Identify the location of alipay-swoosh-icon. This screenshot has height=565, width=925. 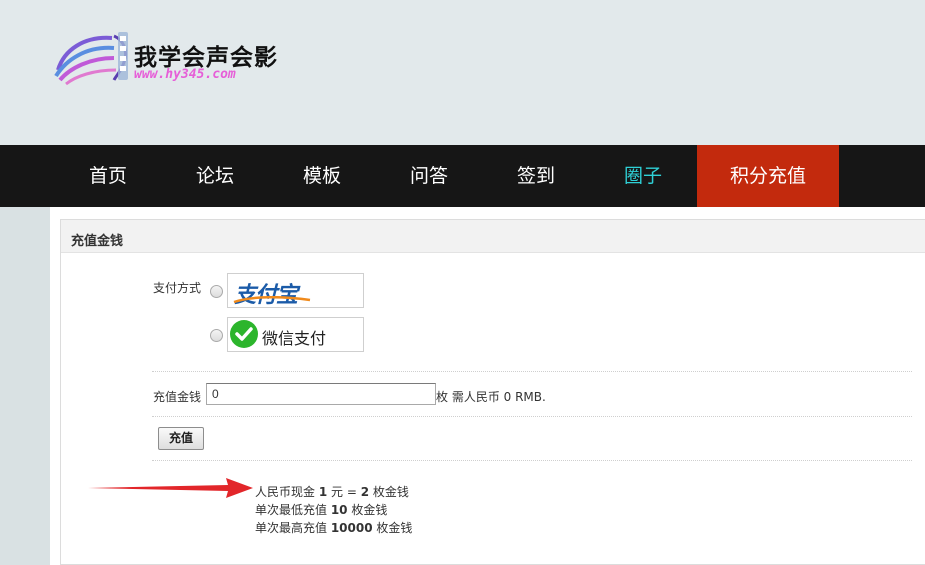
(272, 300).